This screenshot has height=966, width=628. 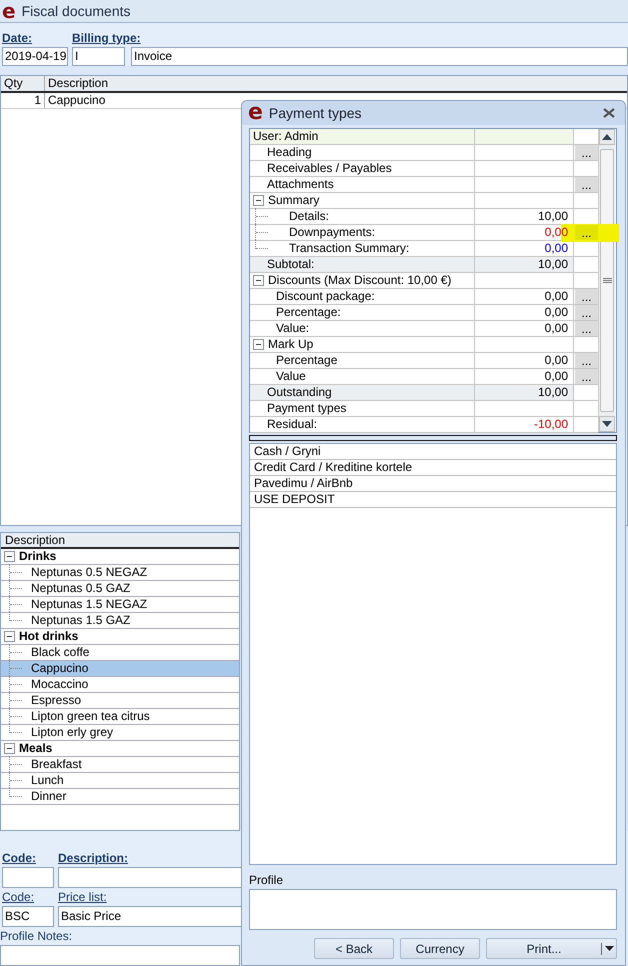 What do you see at coordinates (306, 408) in the screenshot?
I see `property-label: Payment types` at bounding box center [306, 408].